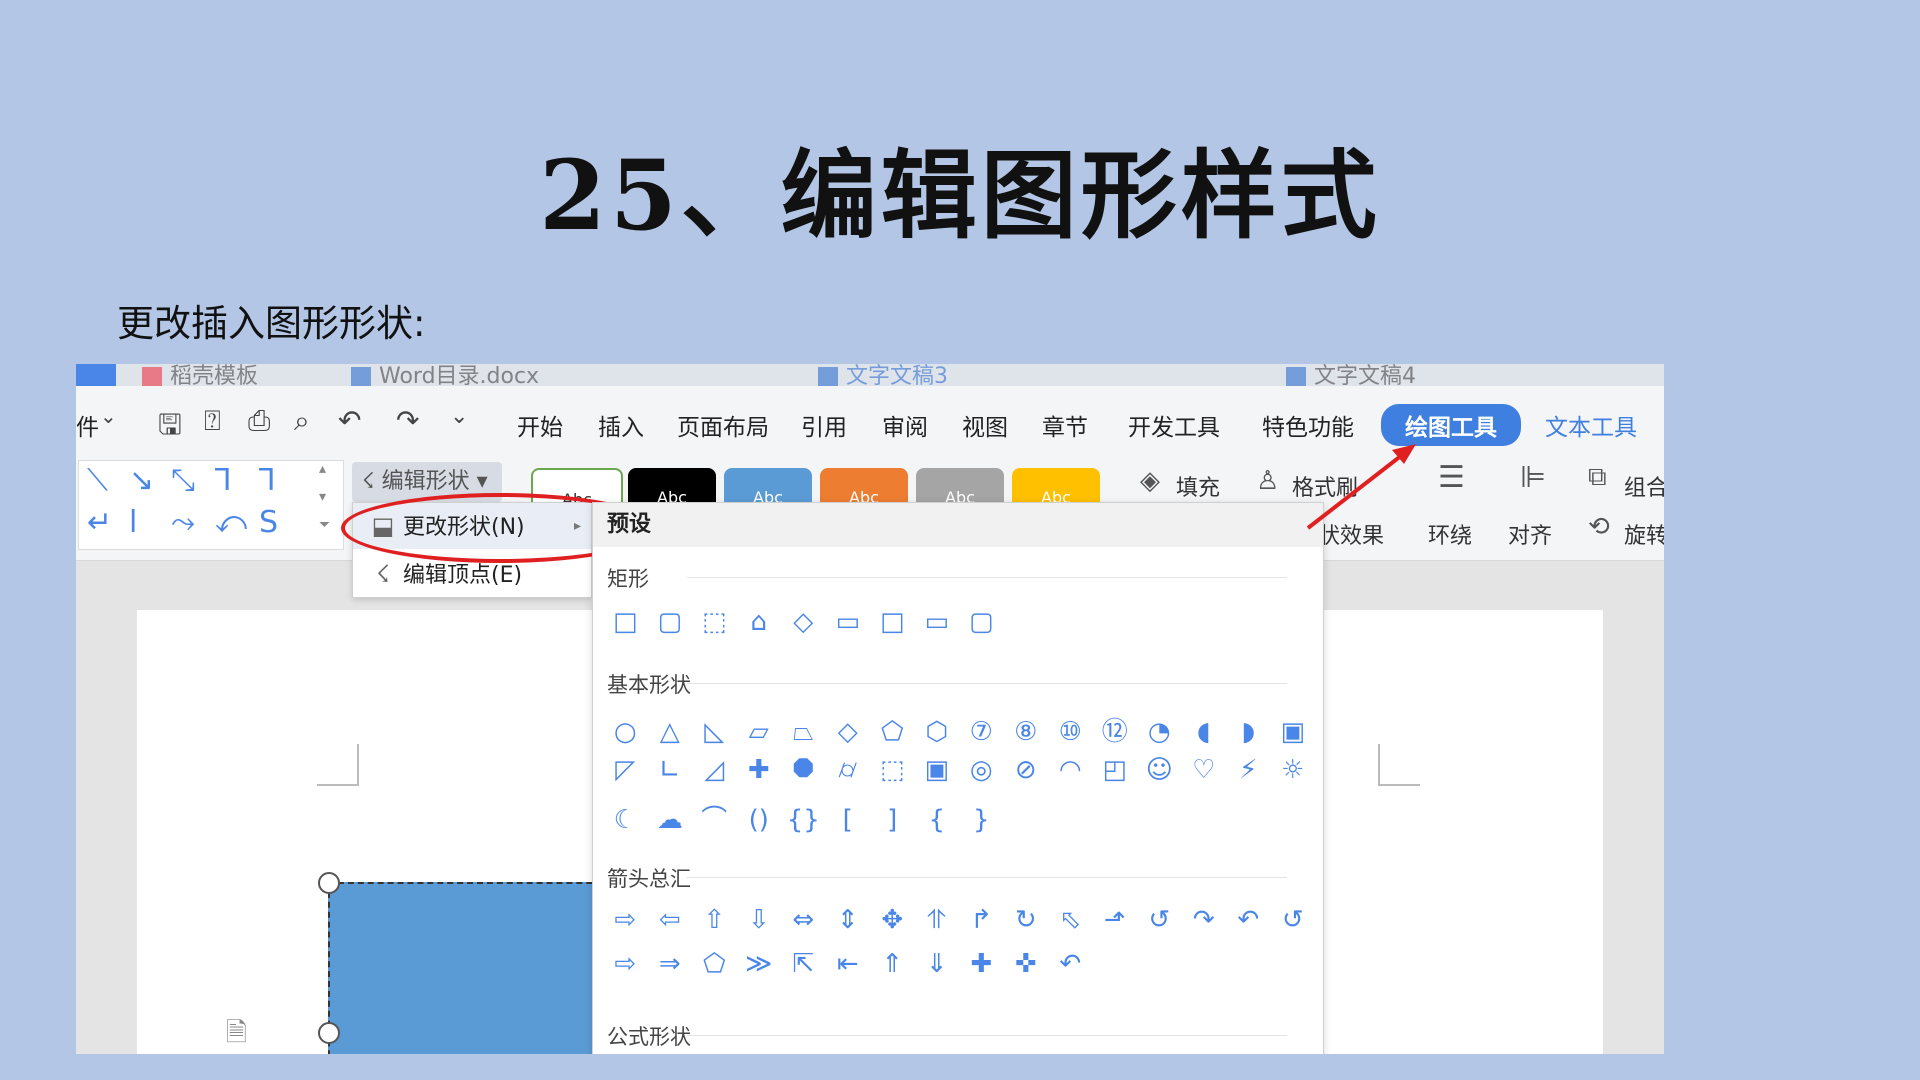  What do you see at coordinates (1361, 487) in the screenshot?
I see `annotation-arrow` at bounding box center [1361, 487].